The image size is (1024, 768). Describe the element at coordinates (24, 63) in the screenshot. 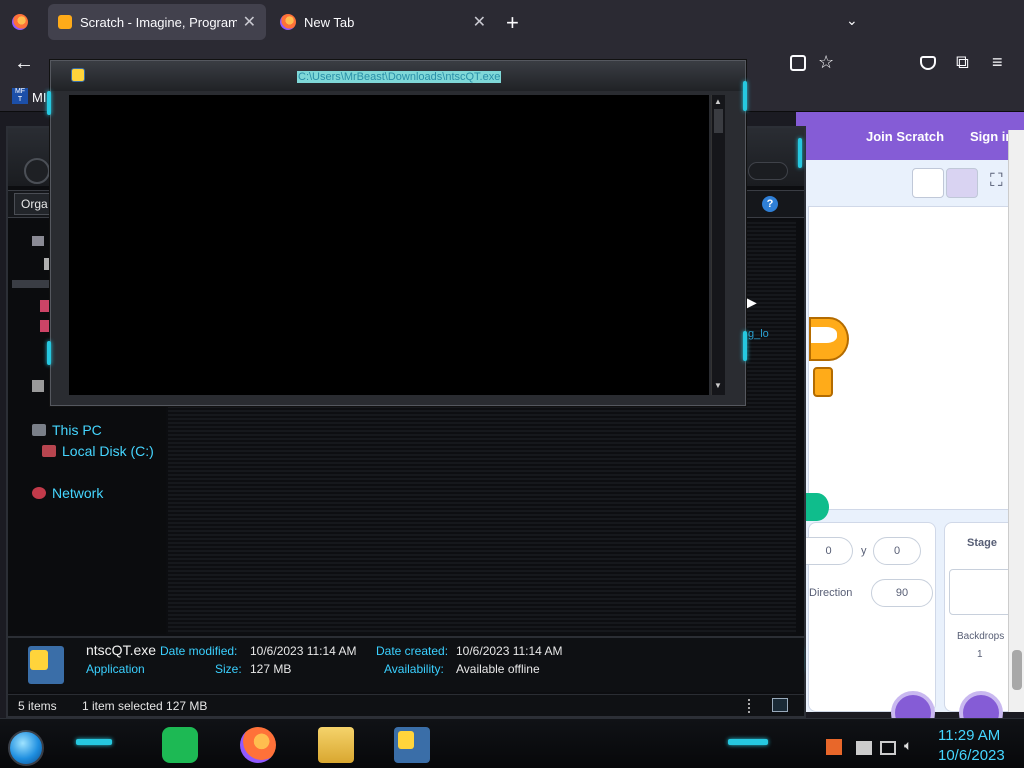

I see `back-arrow-icon: ←` at that location.